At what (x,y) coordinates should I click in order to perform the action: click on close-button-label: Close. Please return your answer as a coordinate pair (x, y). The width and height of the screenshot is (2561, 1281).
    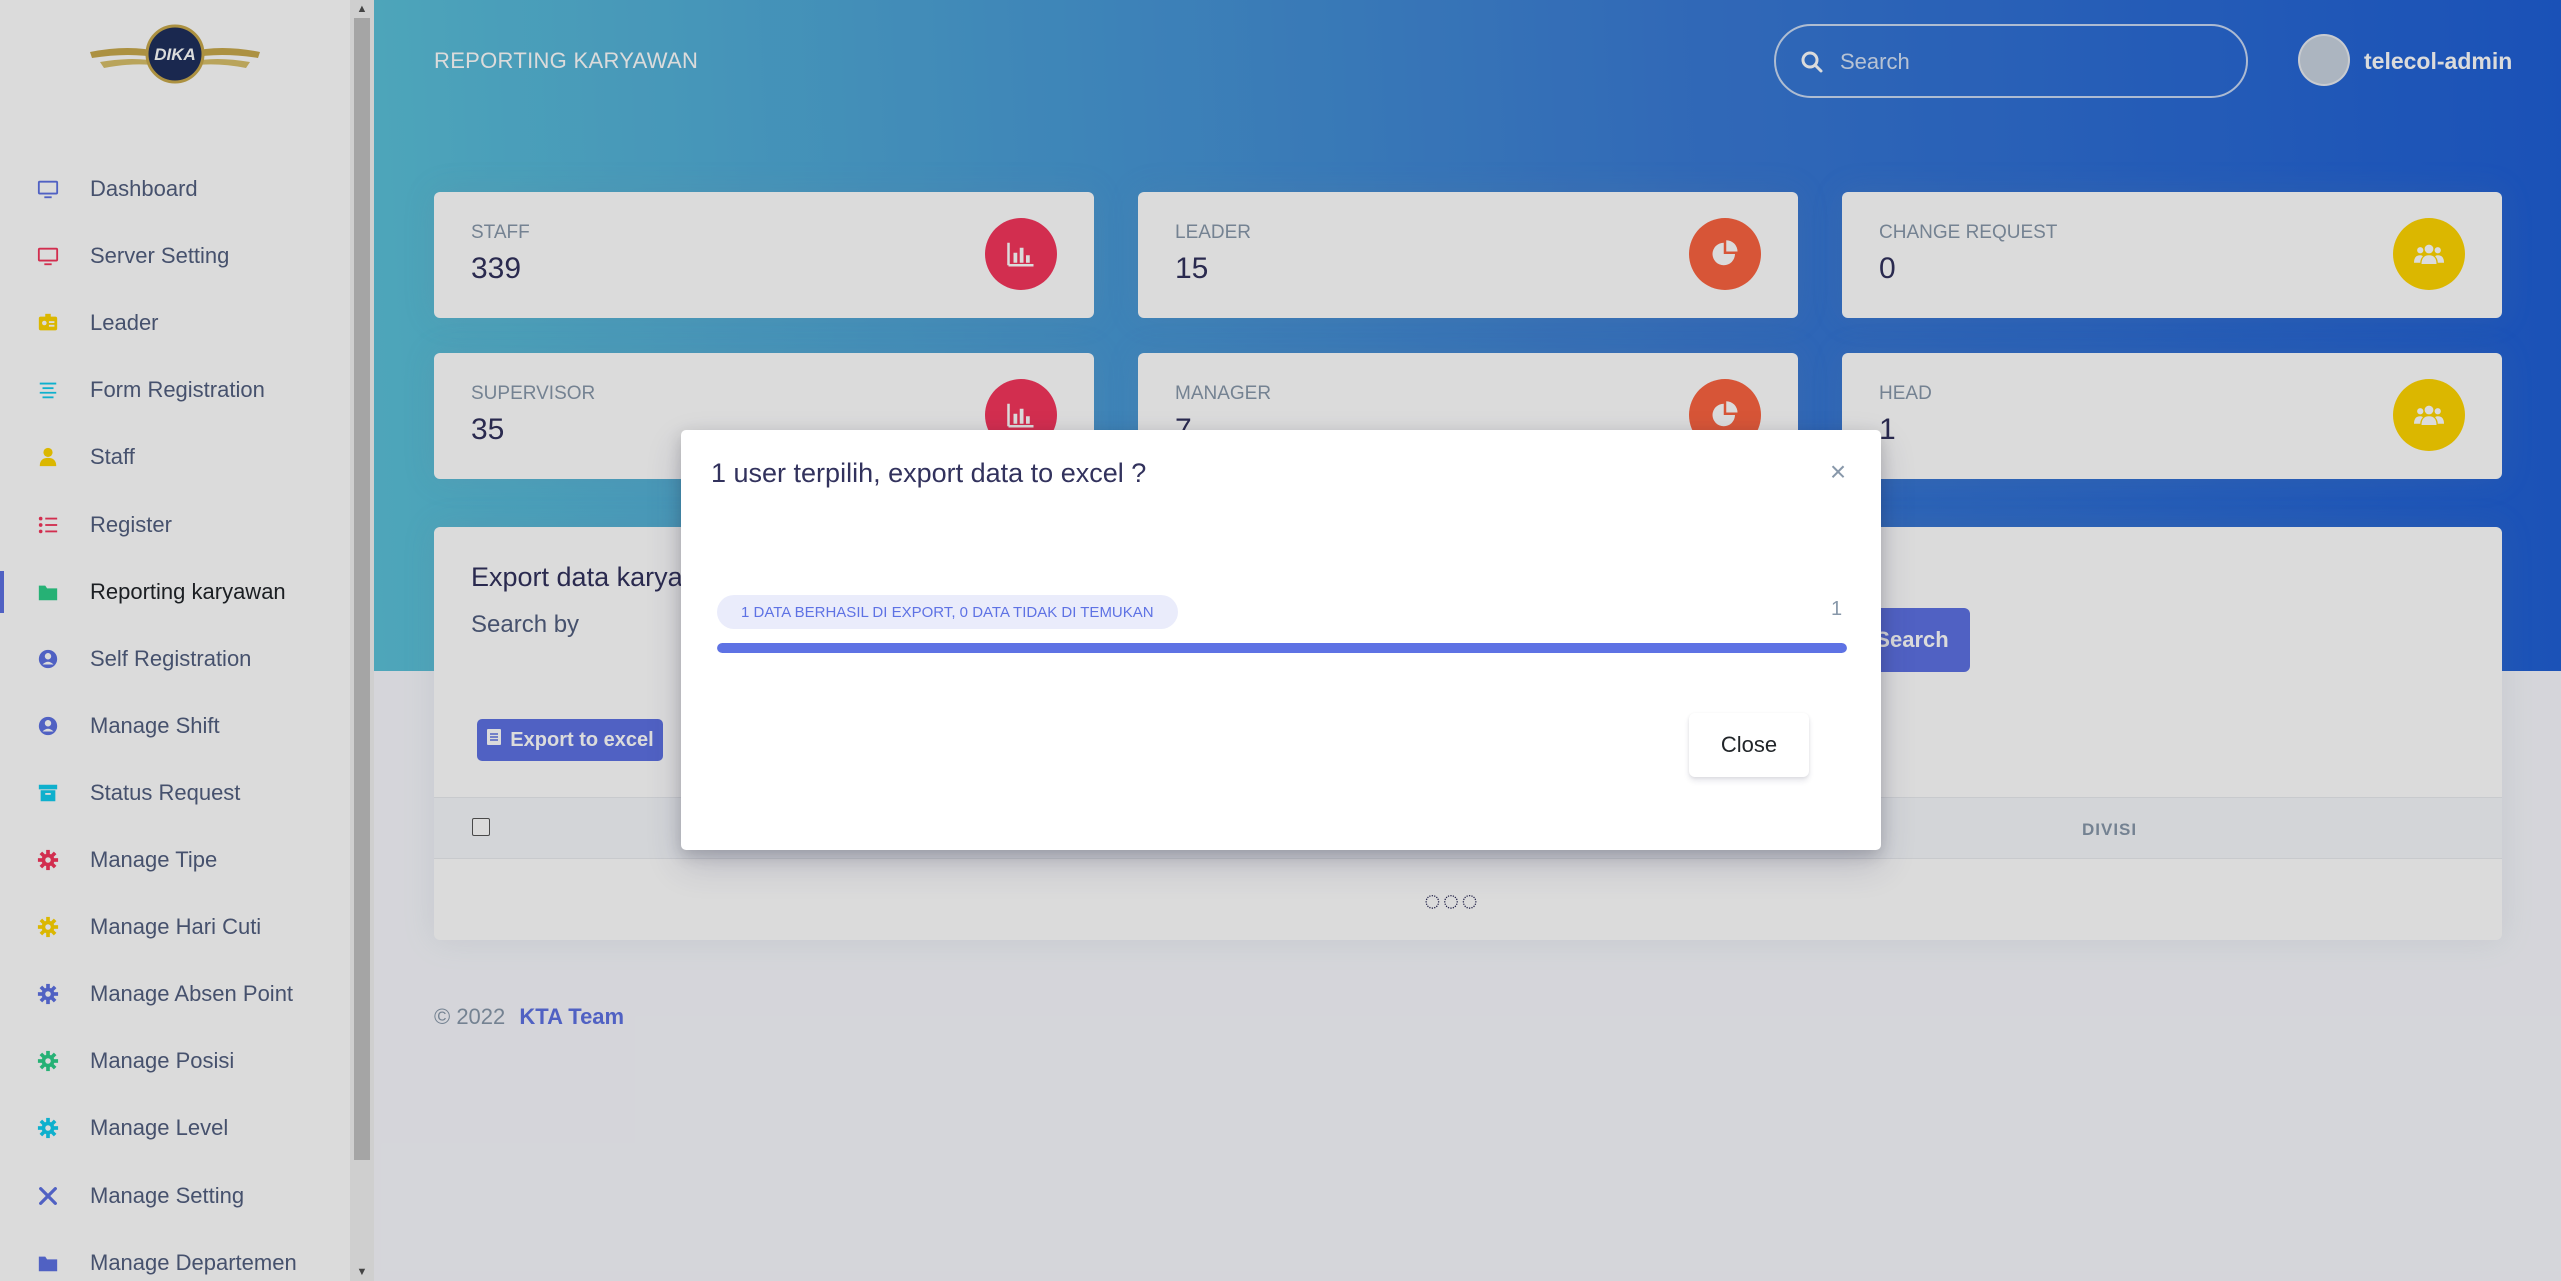
    Looking at the image, I should click on (1749, 744).